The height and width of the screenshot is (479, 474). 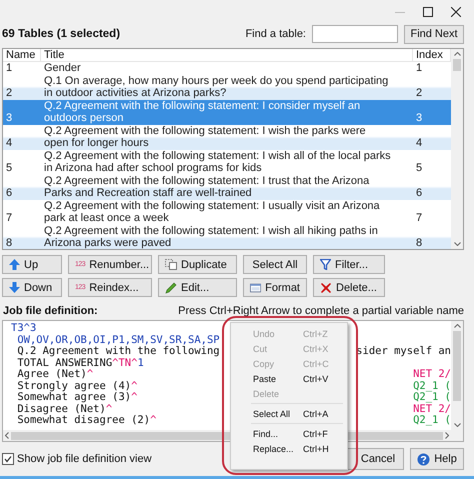 I want to click on find-label: Find a table:, so click(x=275, y=34).